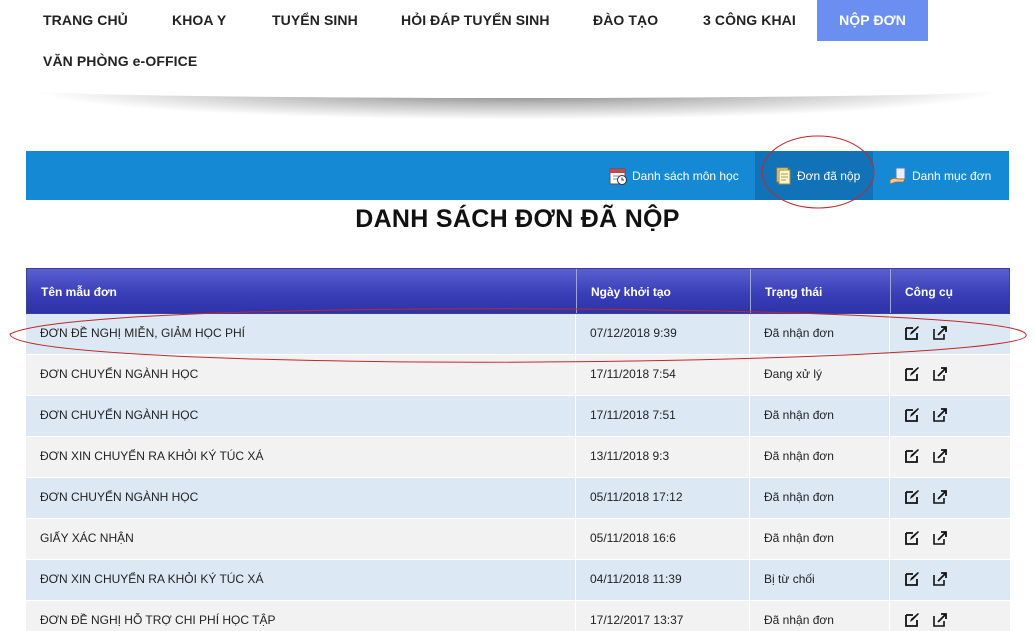 The height and width of the screenshot is (631, 1035). What do you see at coordinates (633, 538) in the screenshot?
I see `cell-created-date: 05/11/2018 16:6` at bounding box center [633, 538].